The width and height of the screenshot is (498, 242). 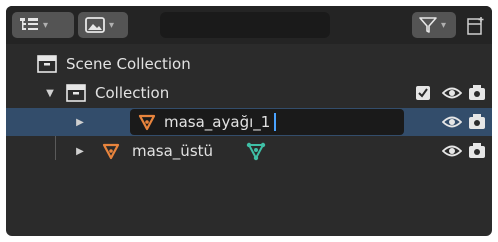 I want to click on exclude-checkbox-icon, so click(x=423, y=93).